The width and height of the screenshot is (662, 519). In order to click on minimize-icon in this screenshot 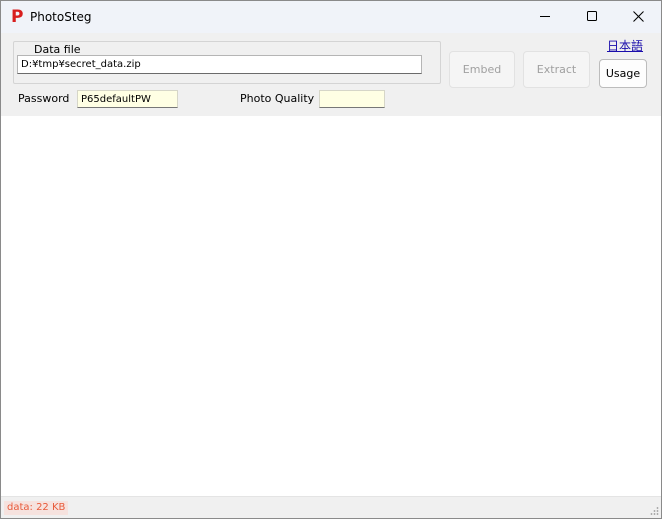, I will do `click(545, 16)`.